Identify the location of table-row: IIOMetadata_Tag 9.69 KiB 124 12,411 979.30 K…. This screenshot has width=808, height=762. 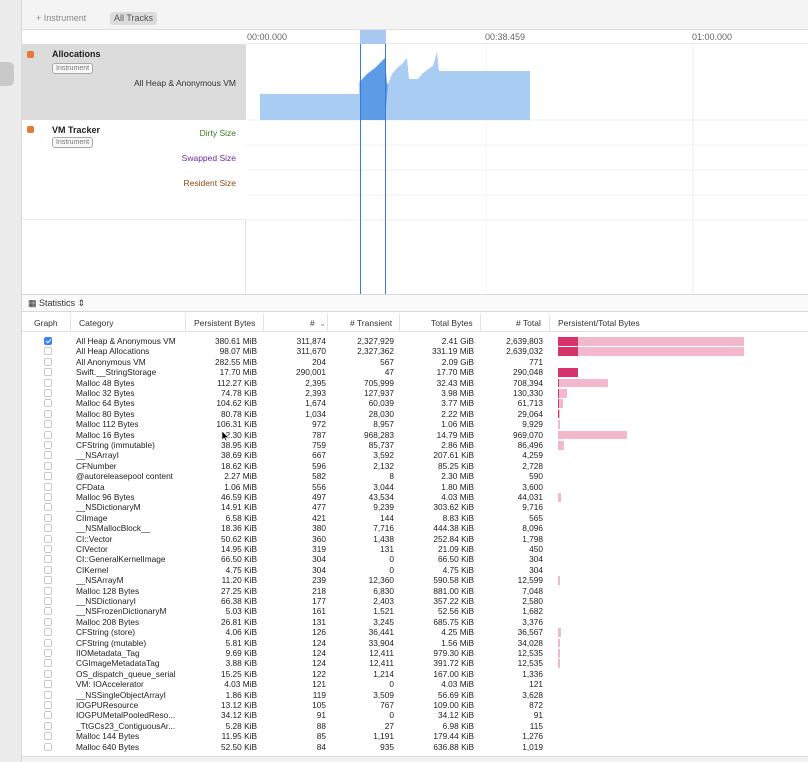
(415, 653).